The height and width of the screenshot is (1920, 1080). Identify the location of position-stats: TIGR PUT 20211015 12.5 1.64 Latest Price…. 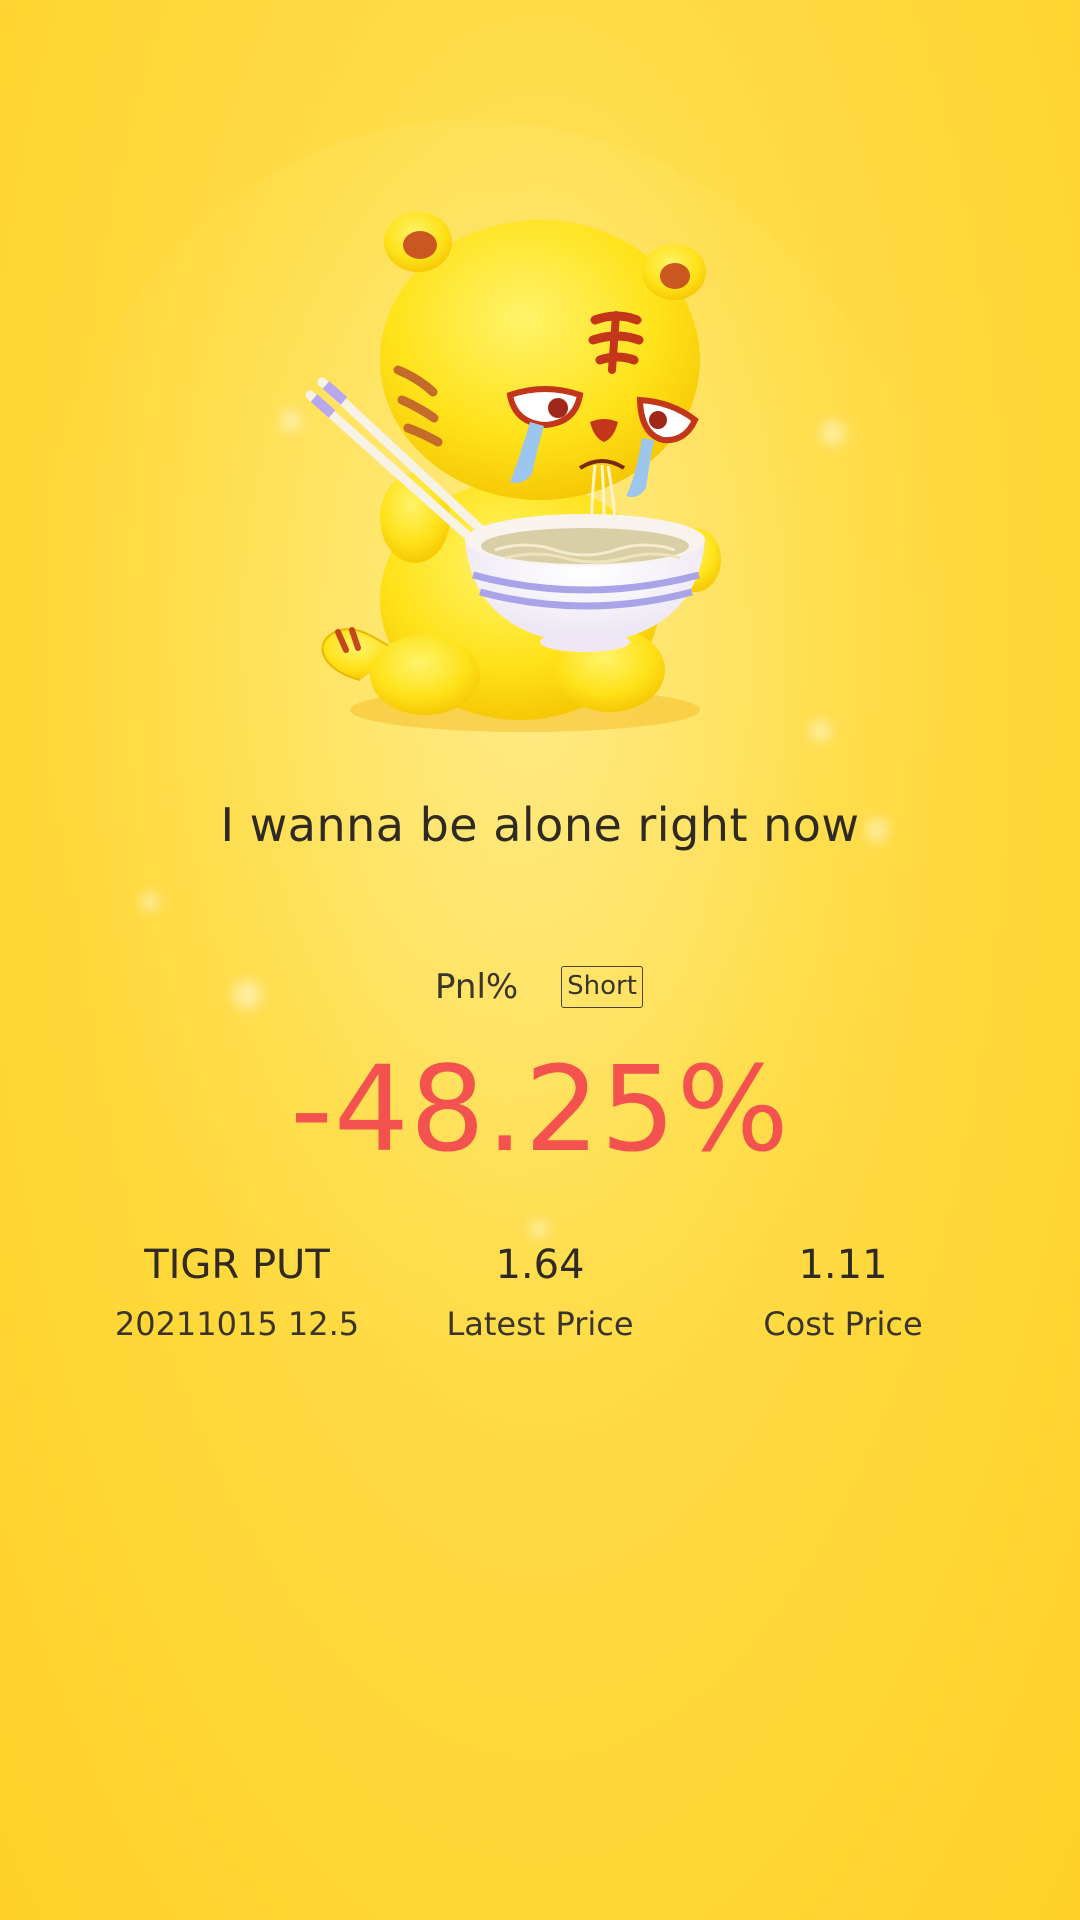
(540, 1300).